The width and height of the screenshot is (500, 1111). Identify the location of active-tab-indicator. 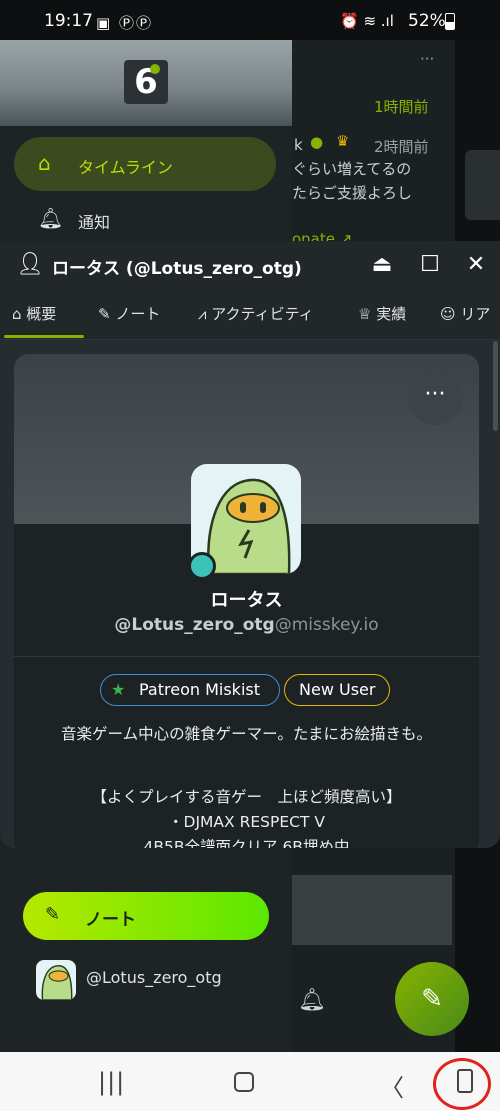
(44, 336).